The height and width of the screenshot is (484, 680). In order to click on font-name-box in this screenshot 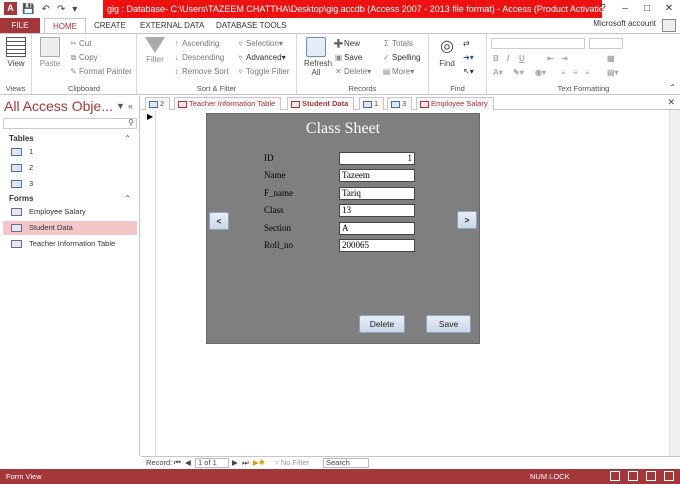, I will do `click(538, 43)`.